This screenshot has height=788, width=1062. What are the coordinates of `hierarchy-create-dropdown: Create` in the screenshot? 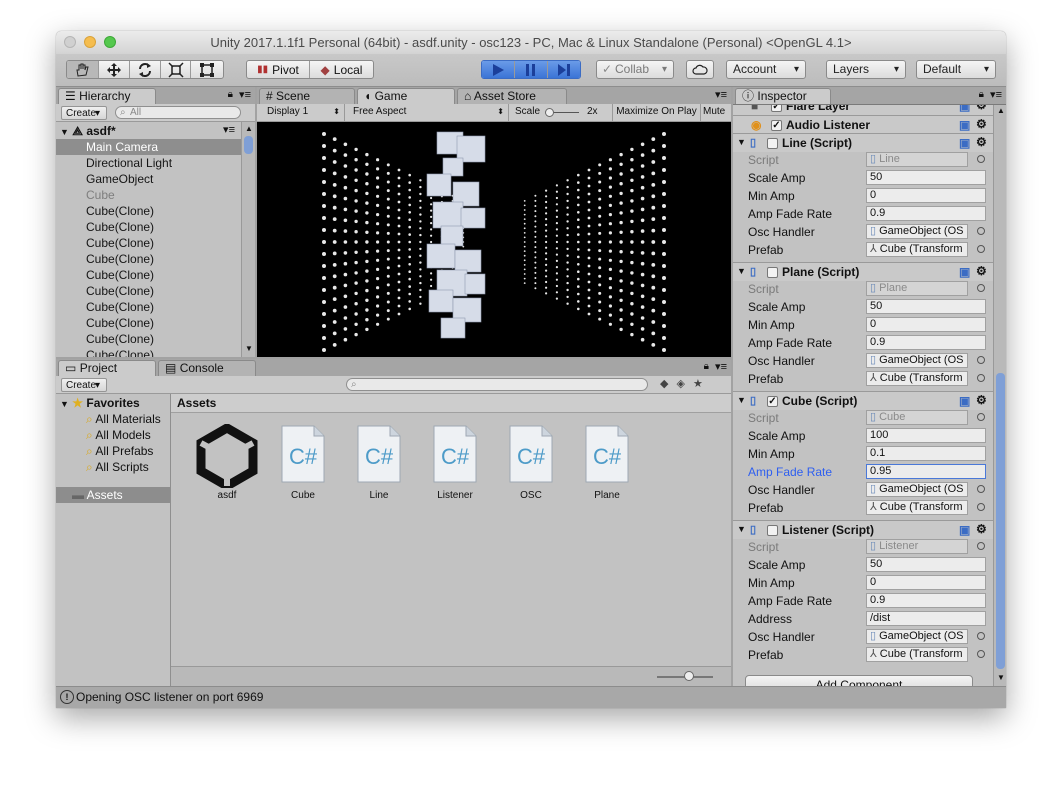 It's located at (84, 113).